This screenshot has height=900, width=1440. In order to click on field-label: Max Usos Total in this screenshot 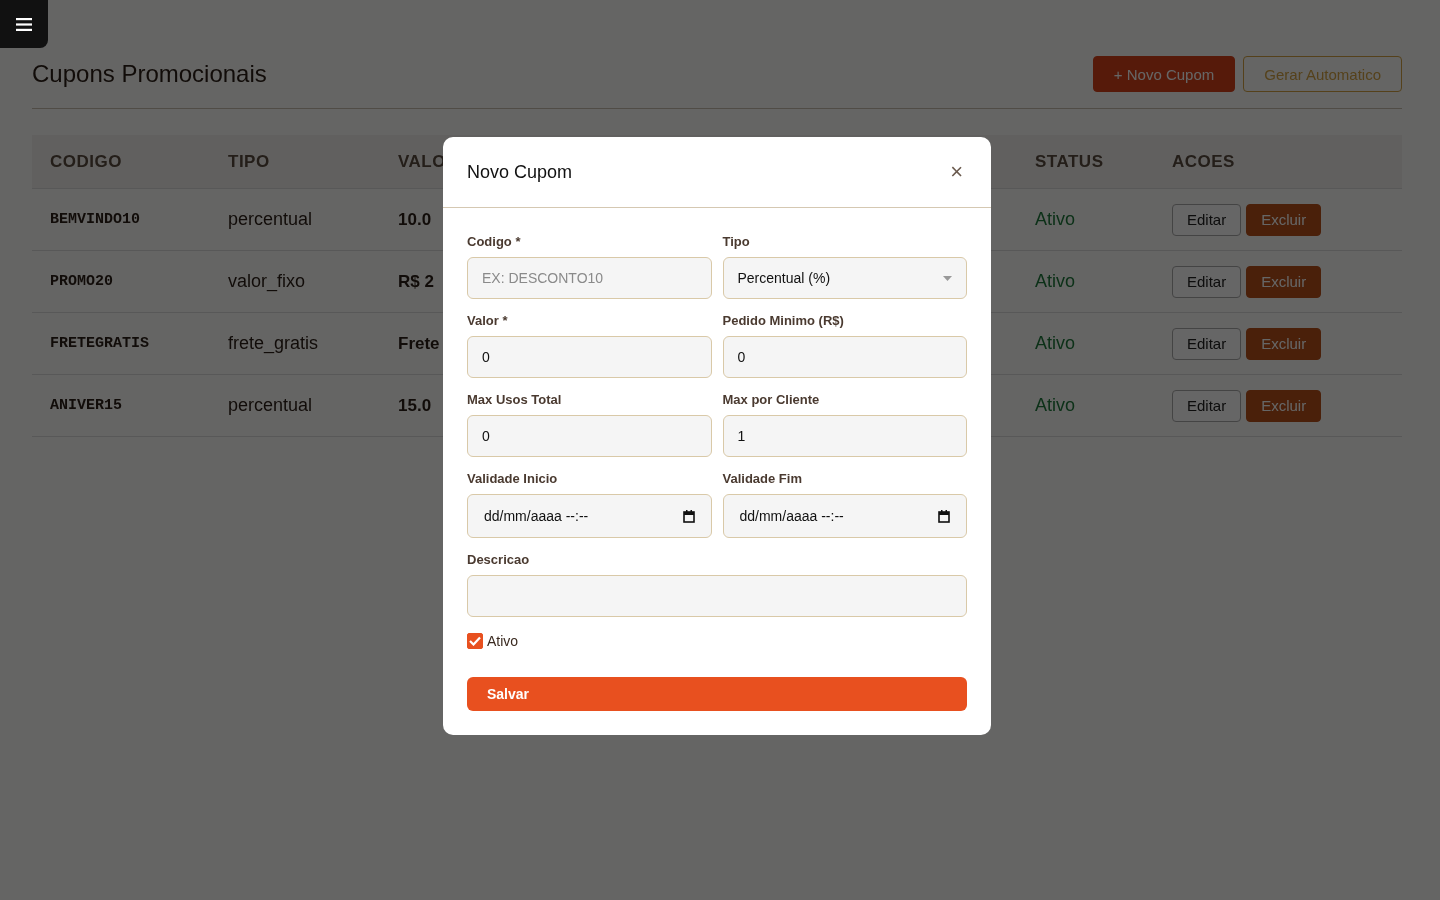, I will do `click(515, 399)`.